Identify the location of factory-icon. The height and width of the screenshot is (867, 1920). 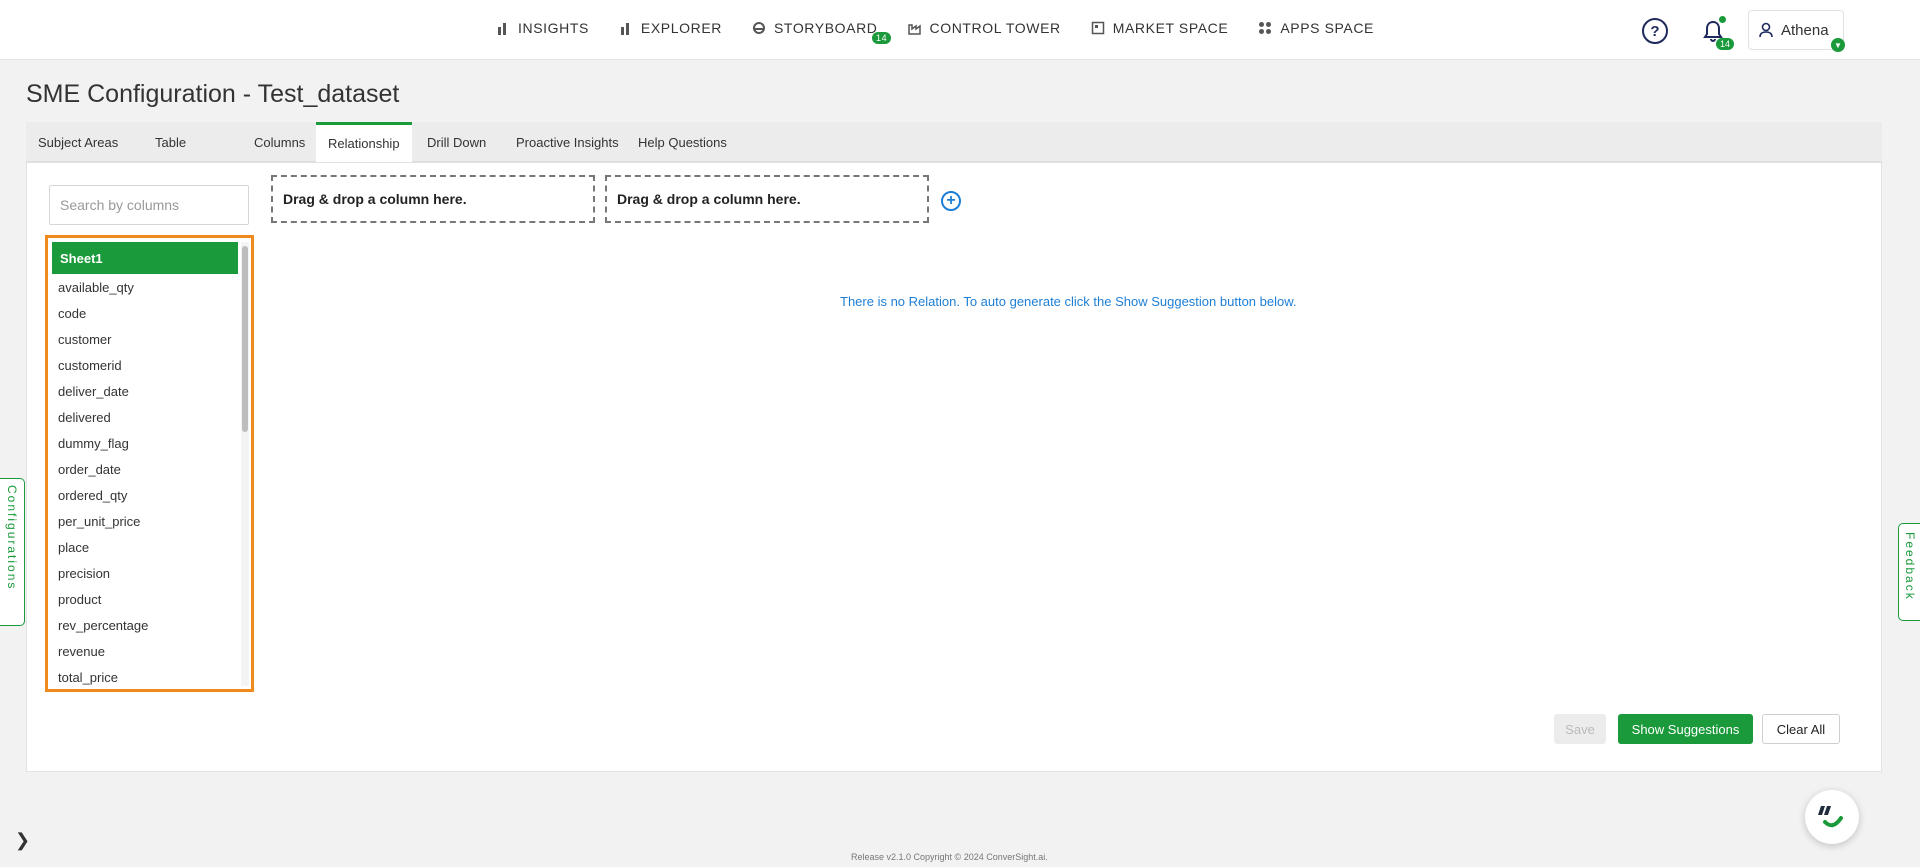
(914, 29).